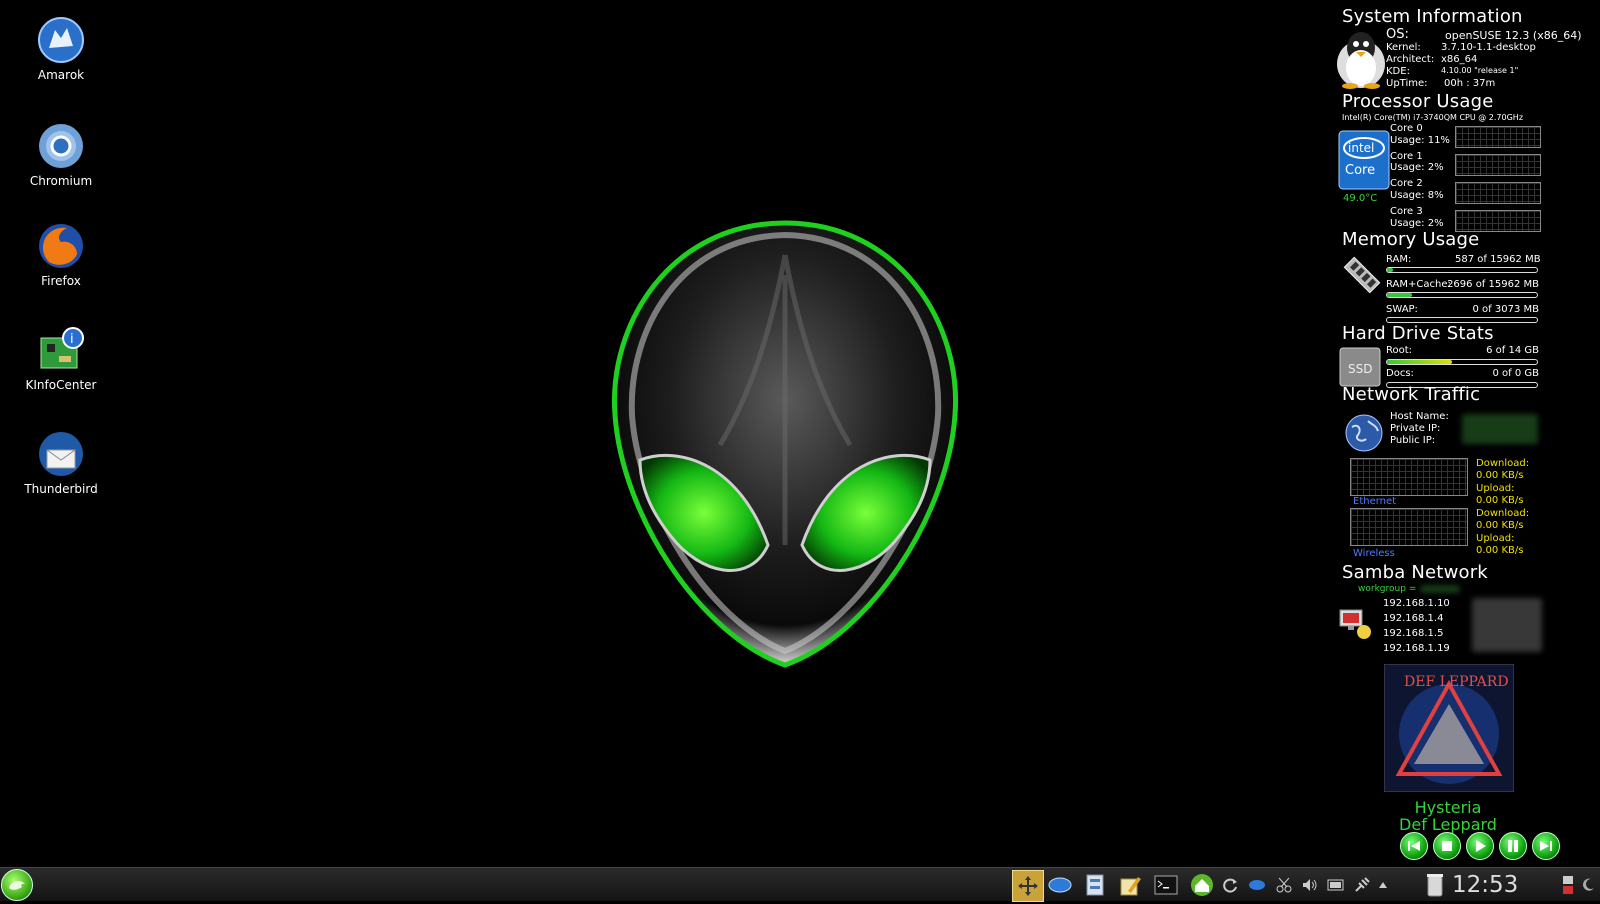 Image resolution: width=1600 pixels, height=904 pixels. What do you see at coordinates (1503, 463) in the screenshot?
I see `ethernet-download-label: Download:` at bounding box center [1503, 463].